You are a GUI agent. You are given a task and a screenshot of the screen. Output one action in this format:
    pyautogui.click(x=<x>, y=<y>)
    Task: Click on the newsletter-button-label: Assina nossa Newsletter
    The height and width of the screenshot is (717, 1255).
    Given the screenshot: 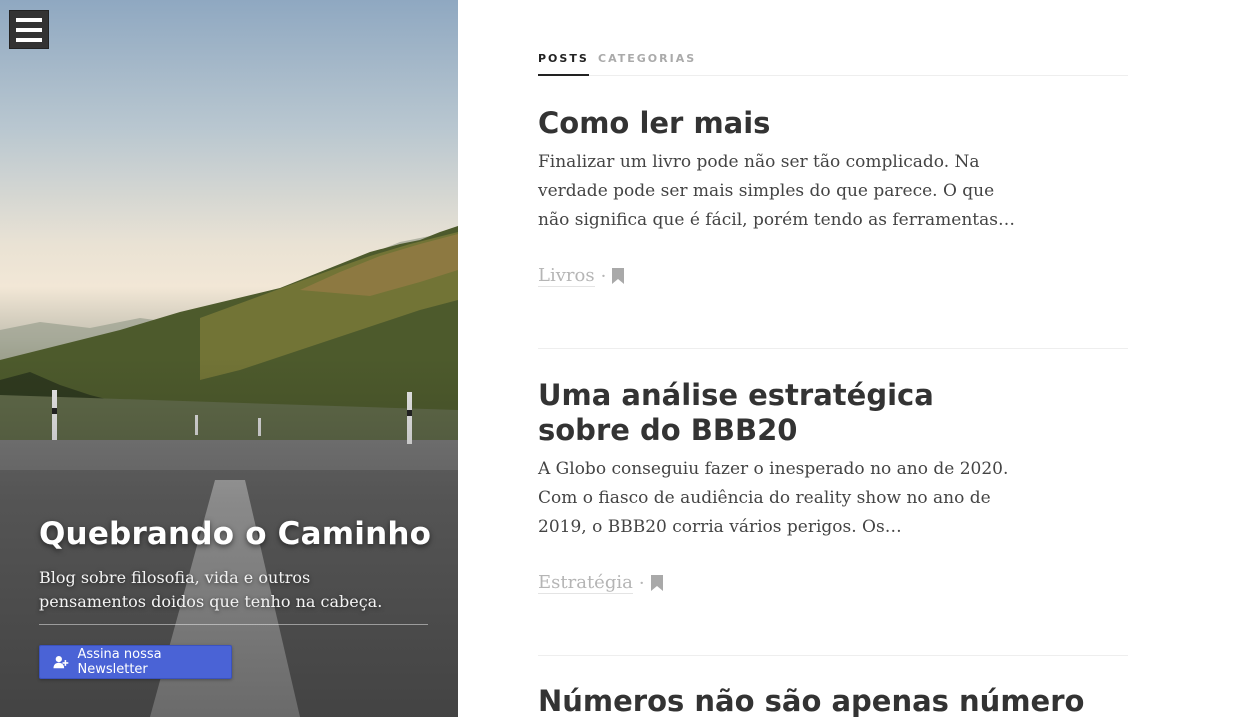 What is the action you would take?
    pyautogui.click(x=119, y=662)
    